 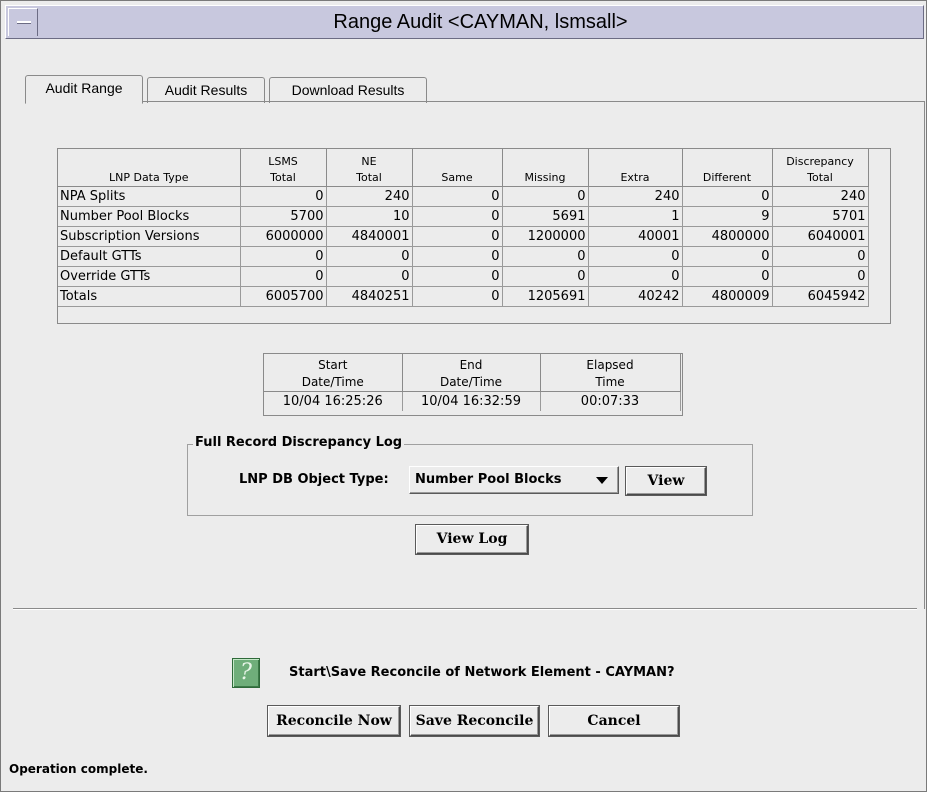 What do you see at coordinates (283, 296) in the screenshot?
I see `table-cell: 6005700` at bounding box center [283, 296].